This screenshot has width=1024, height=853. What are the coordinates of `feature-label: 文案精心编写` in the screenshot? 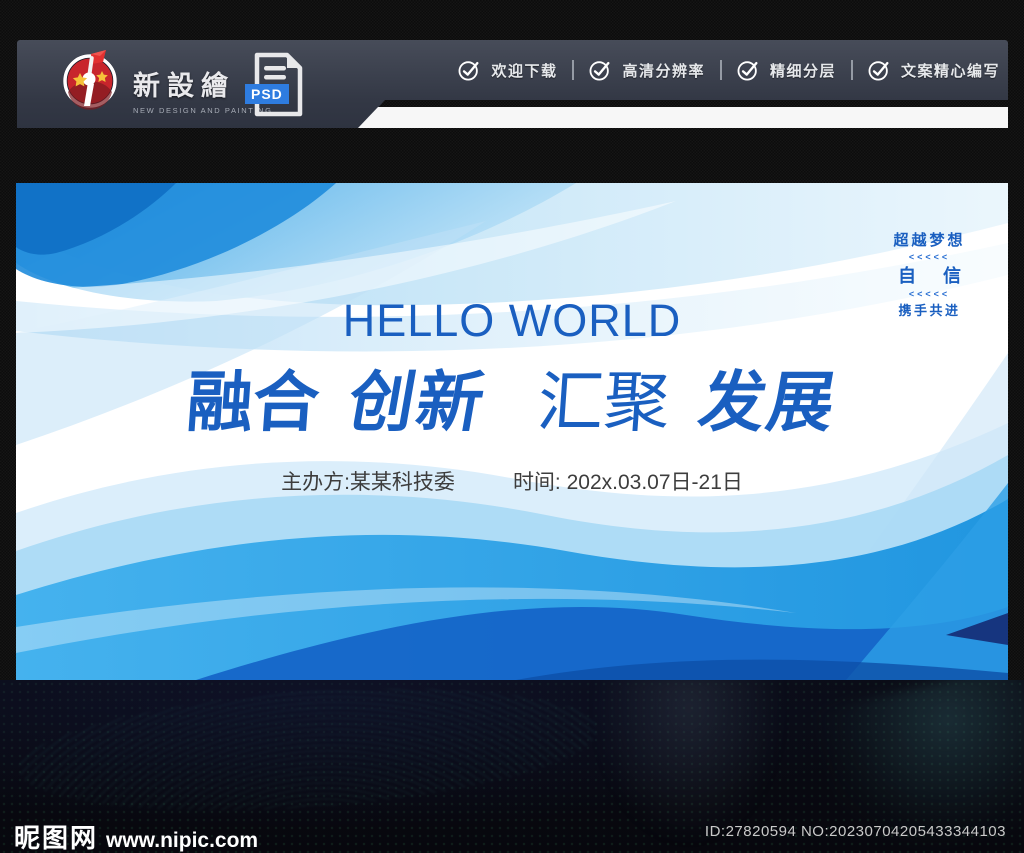 It's located at (950, 71).